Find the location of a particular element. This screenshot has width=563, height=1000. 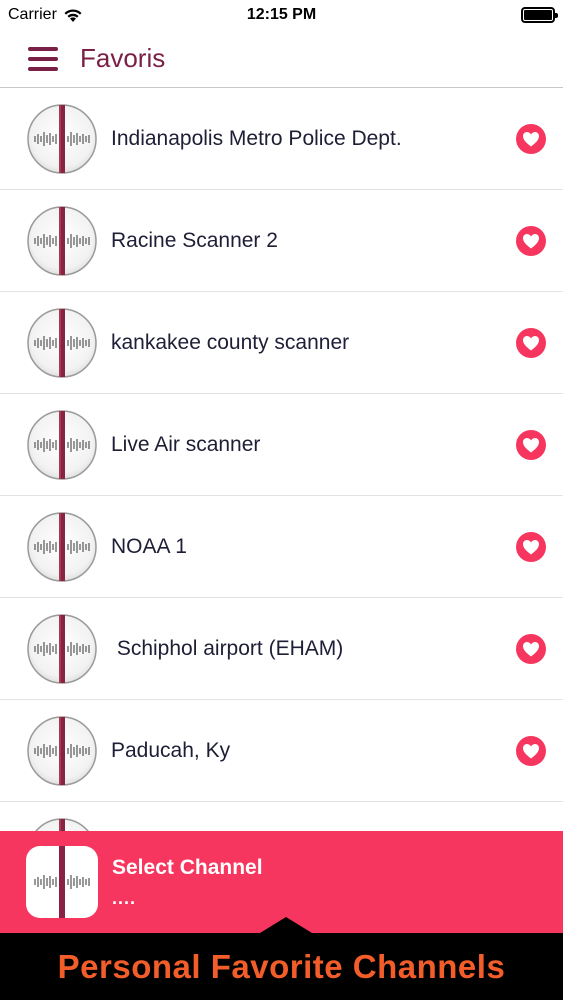

page-title: Favoris is located at coordinates (123, 58).